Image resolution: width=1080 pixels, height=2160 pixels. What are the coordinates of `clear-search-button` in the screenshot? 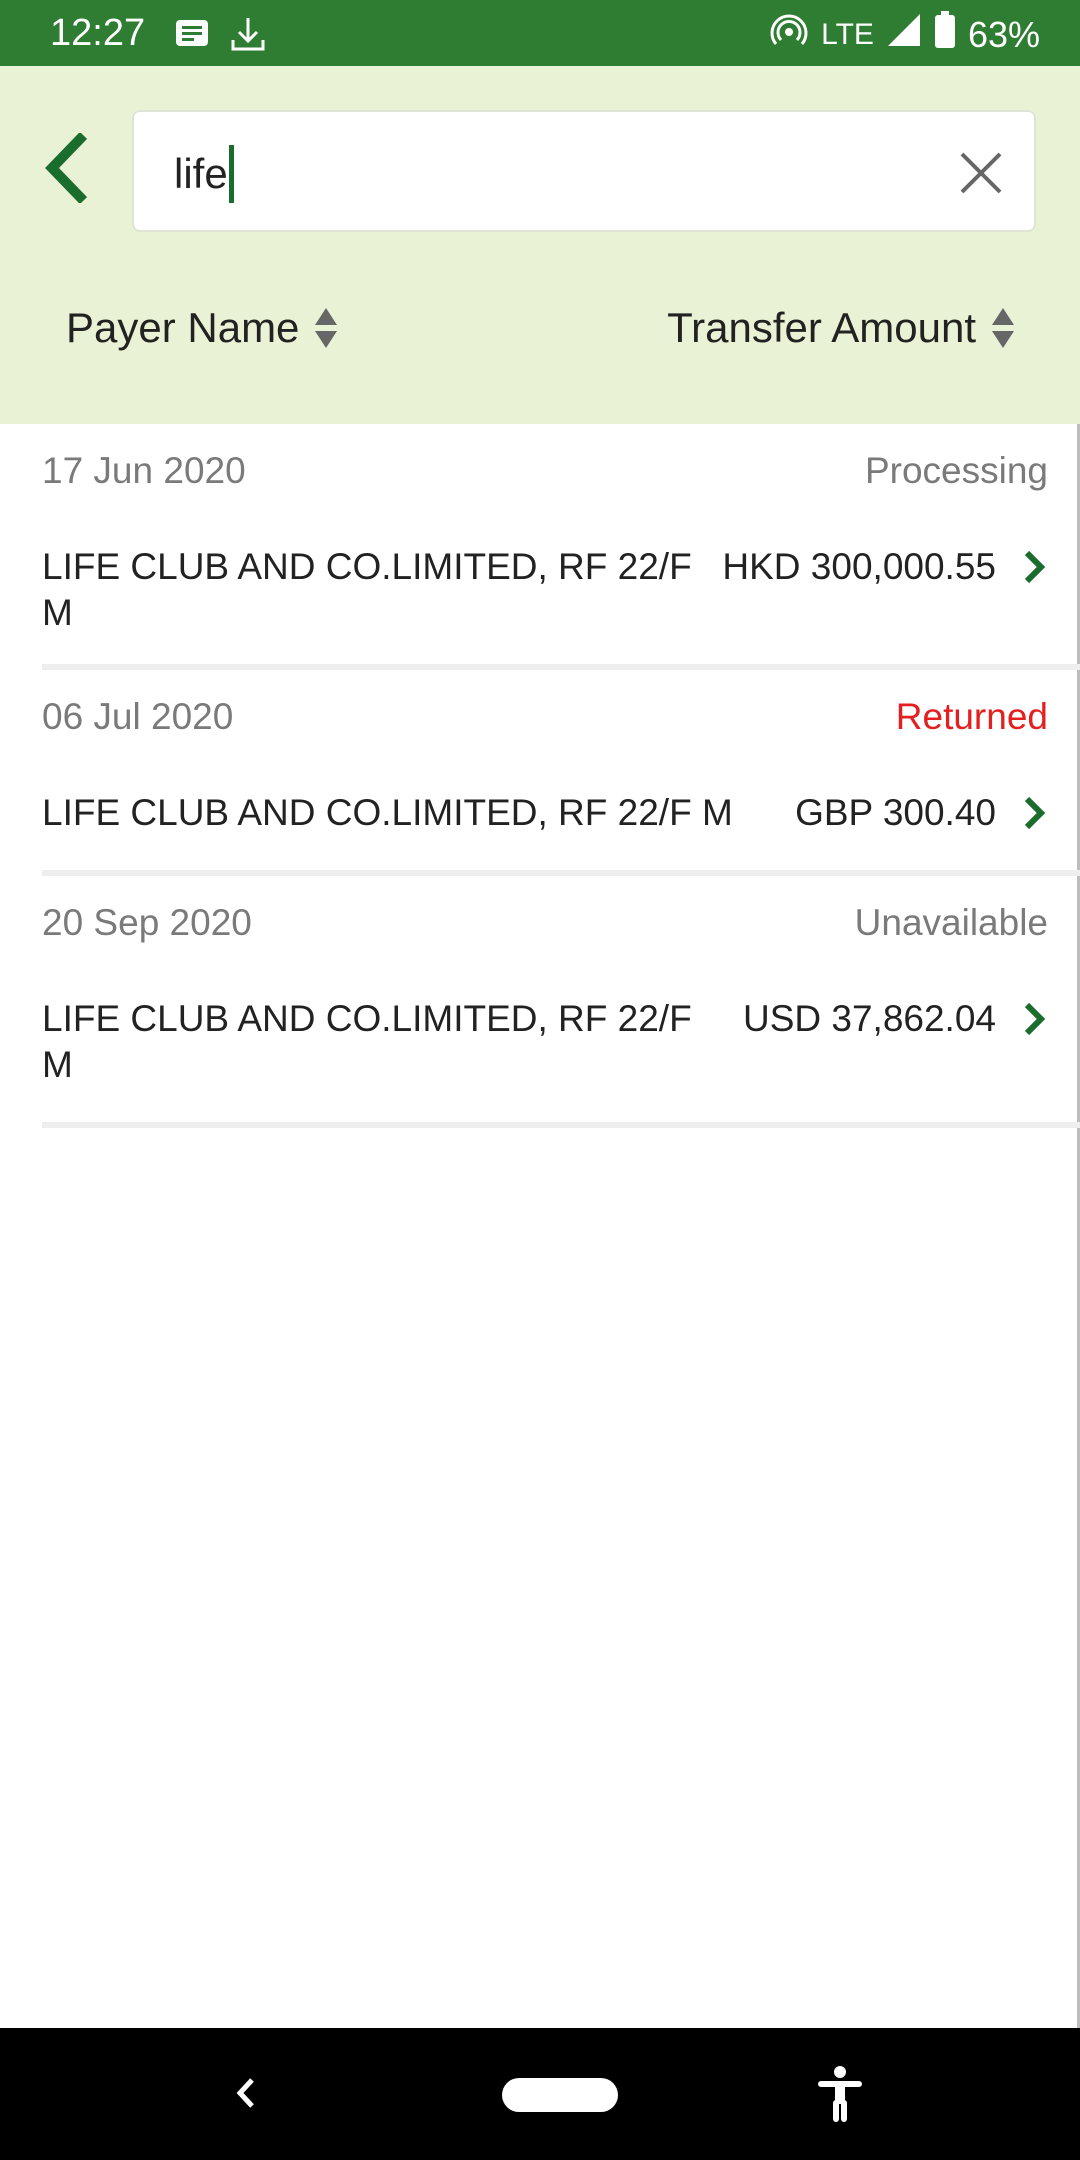 It's located at (981, 173).